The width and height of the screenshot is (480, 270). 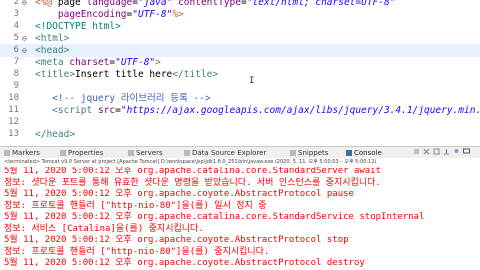 What do you see at coordinates (55, 74) in the screenshot?
I see `code-token: <title>` at bounding box center [55, 74].